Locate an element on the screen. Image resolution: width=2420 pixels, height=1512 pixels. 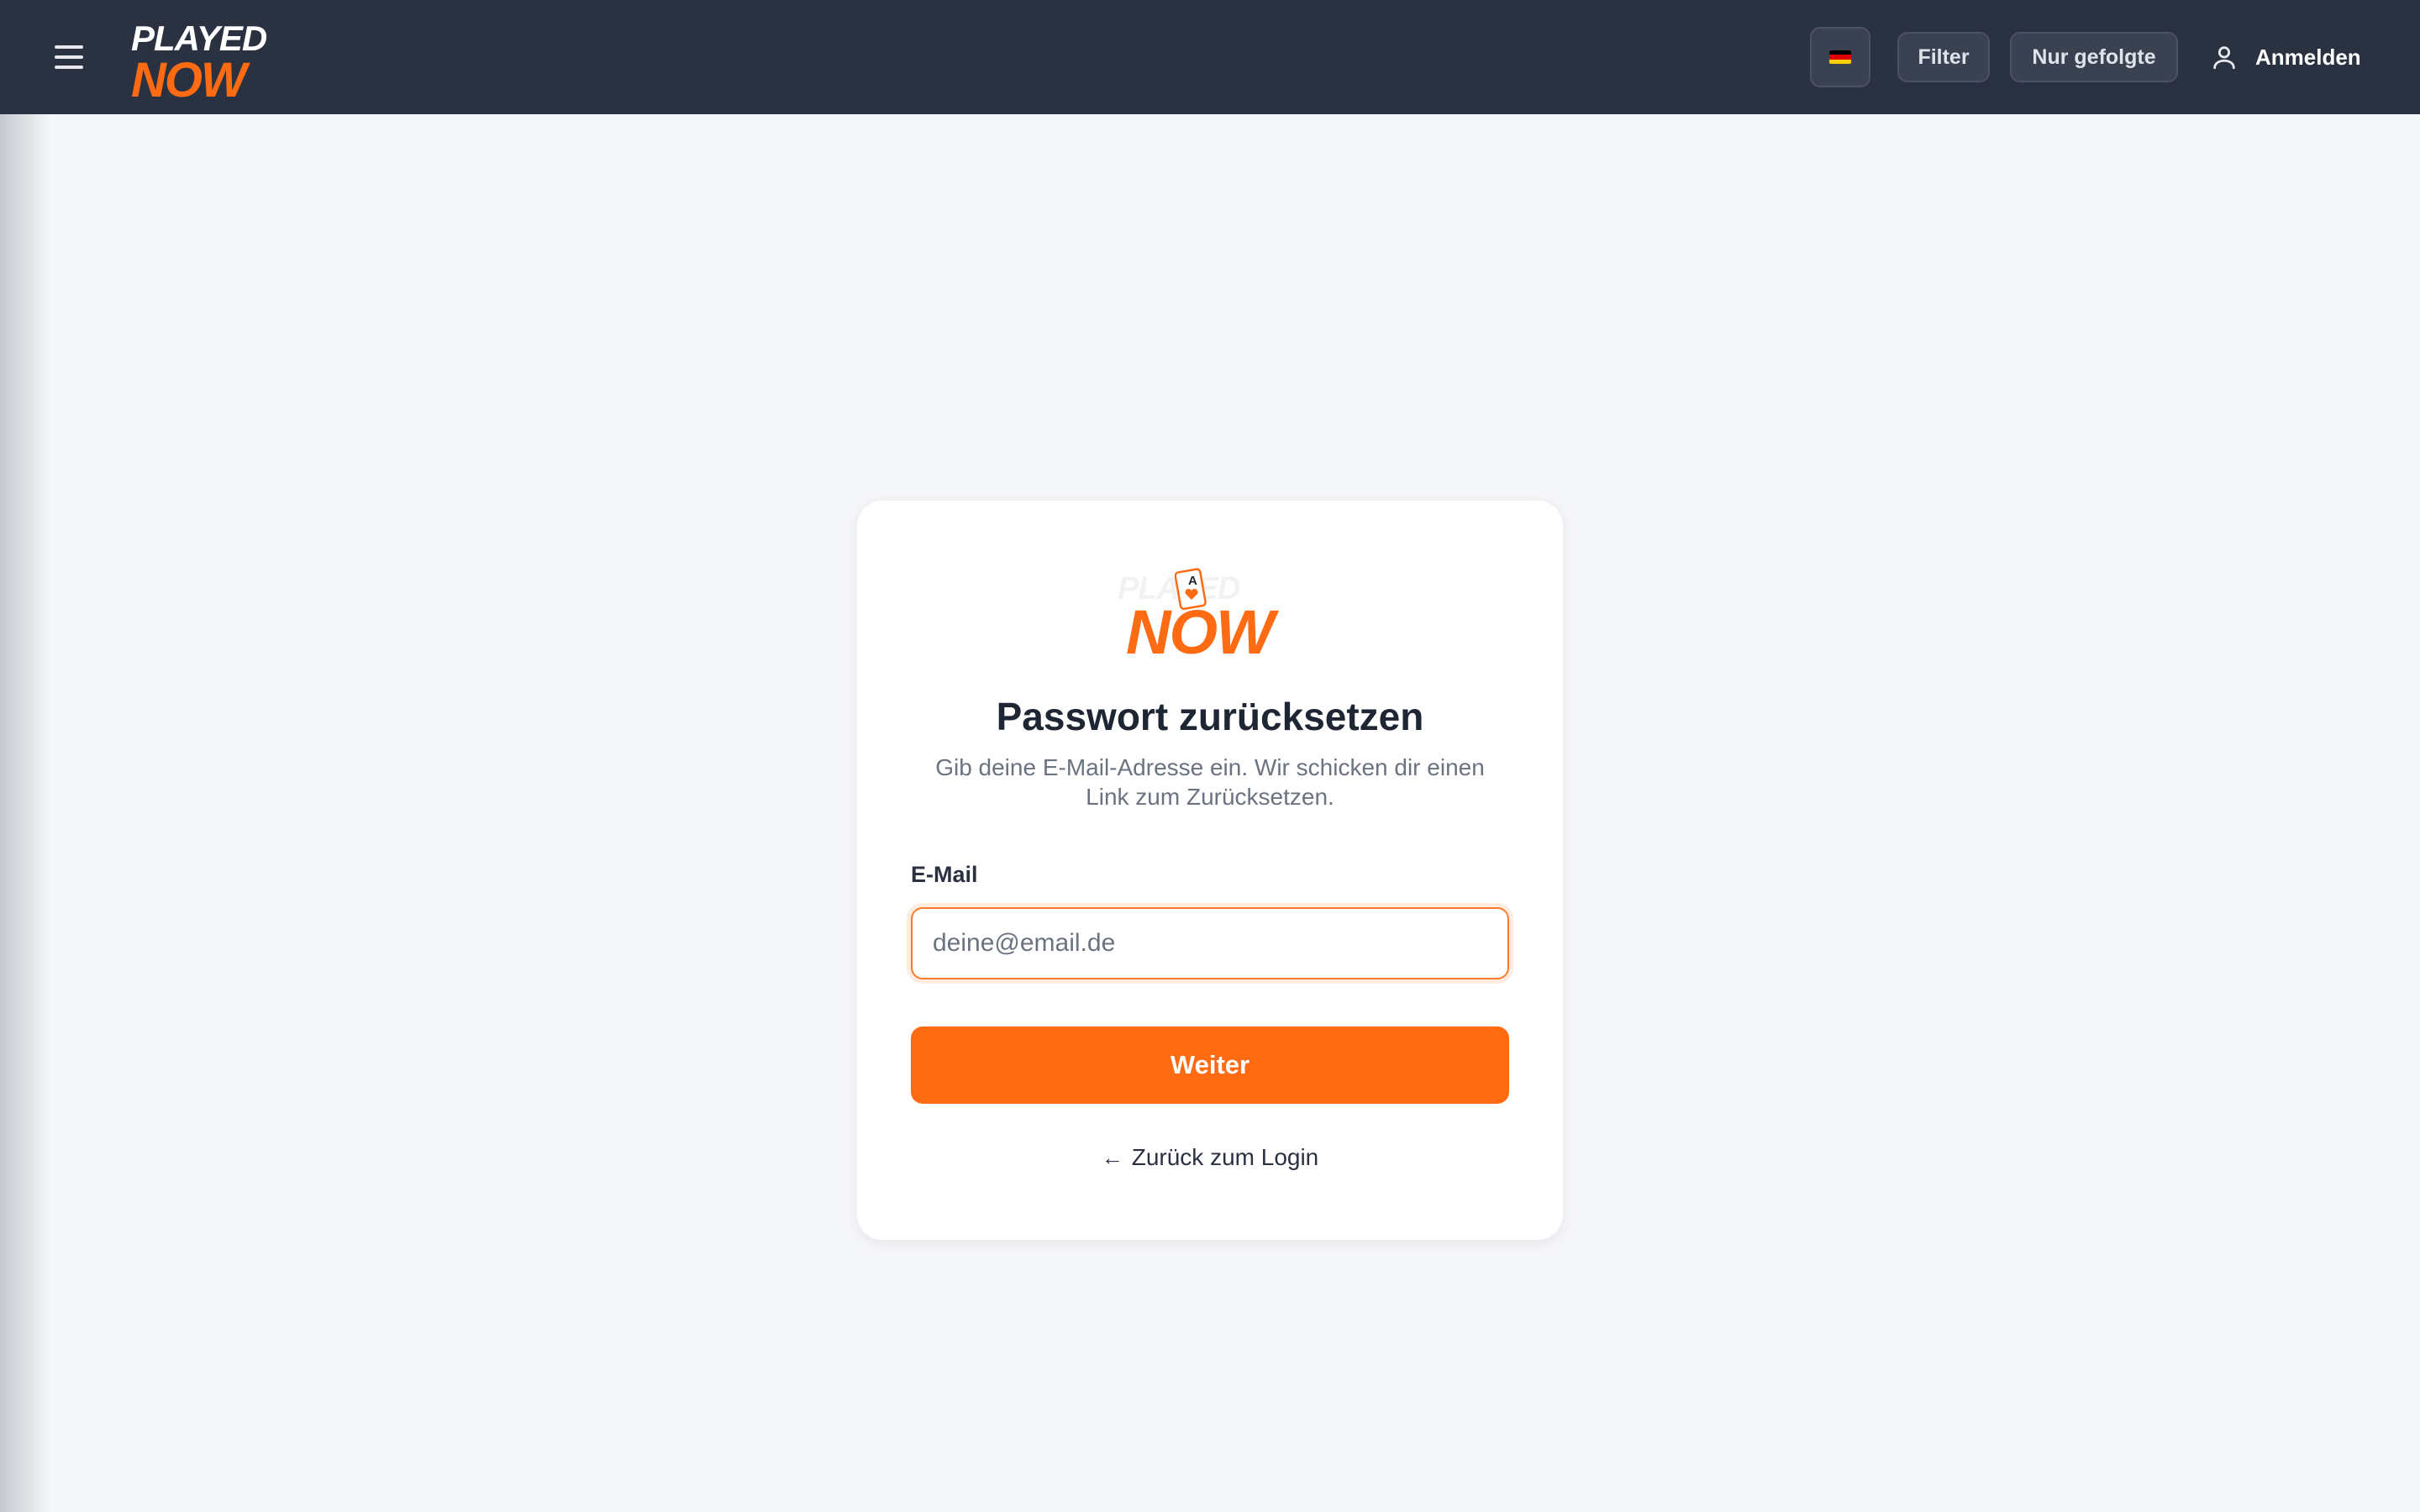
brand-logo: PLAYED NOW is located at coordinates (211, 63).